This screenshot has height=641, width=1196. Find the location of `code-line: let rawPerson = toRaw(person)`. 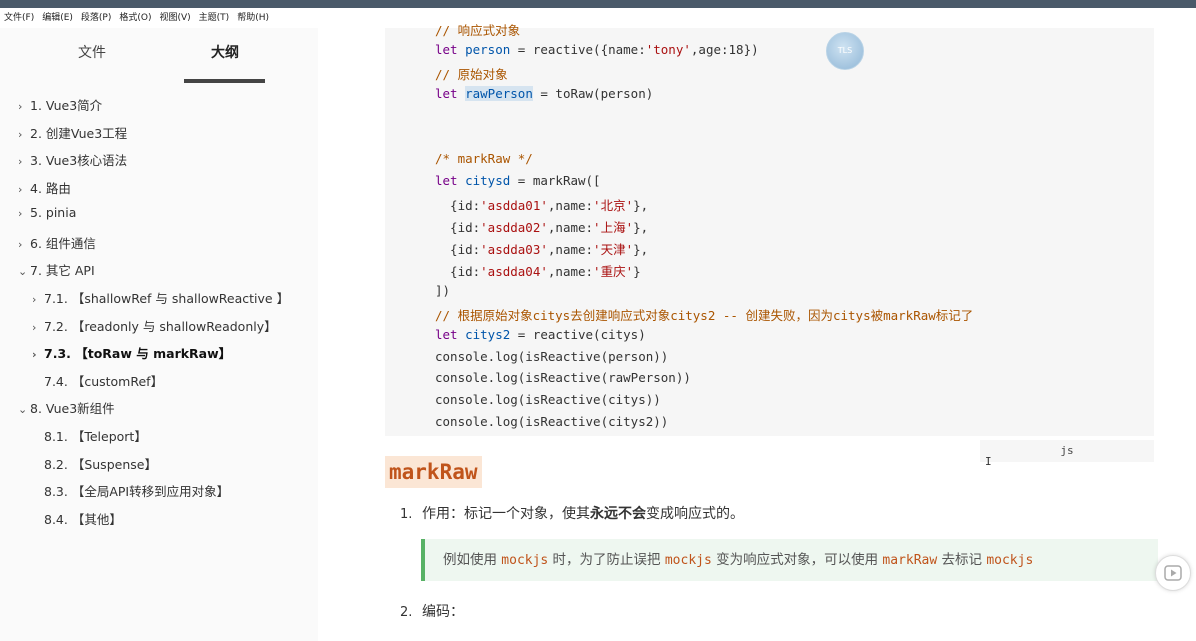

code-line: let rawPerson = toRaw(person) is located at coordinates (544, 93).